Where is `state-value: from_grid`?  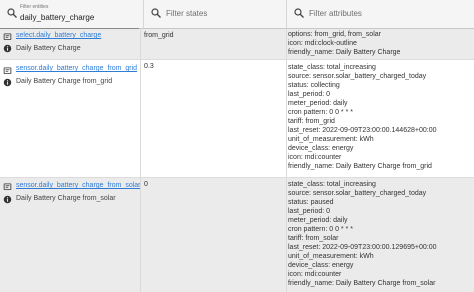 state-value: from_grid is located at coordinates (159, 35).